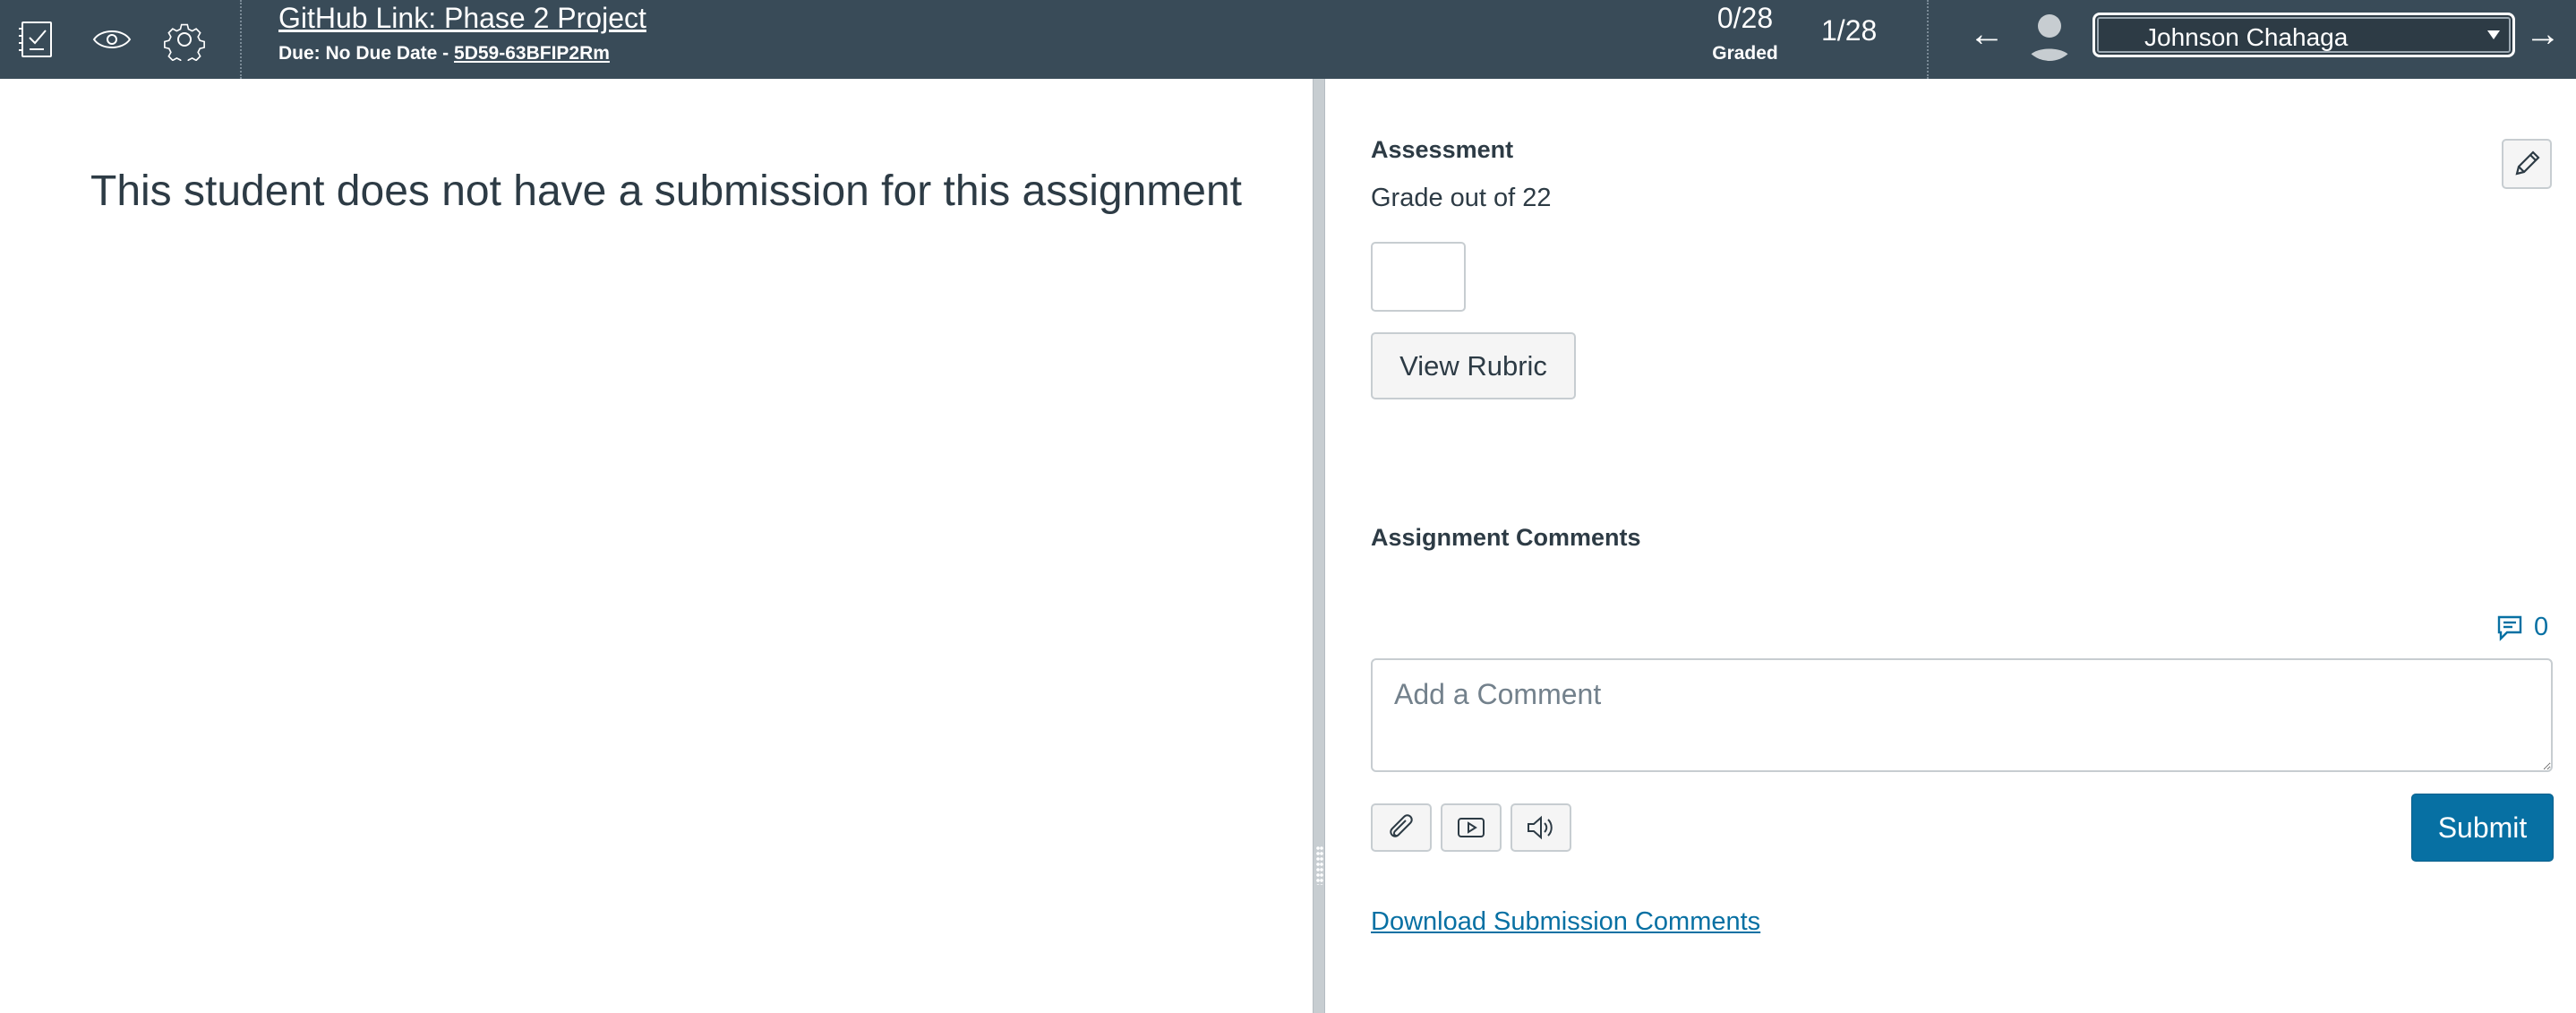 Image resolution: width=2576 pixels, height=1013 pixels. I want to click on selected-student-name: Johnson Chahaga, so click(2246, 37).